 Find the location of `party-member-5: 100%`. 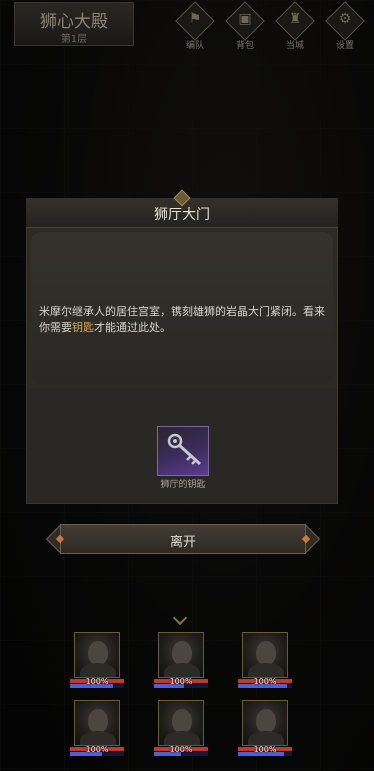

party-member-5: 100% is located at coordinates (181, 731).